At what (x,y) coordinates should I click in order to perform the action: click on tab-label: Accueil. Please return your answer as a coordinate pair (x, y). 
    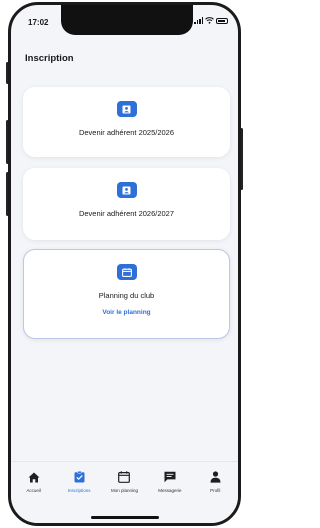
    Looking at the image, I should click on (33, 490).